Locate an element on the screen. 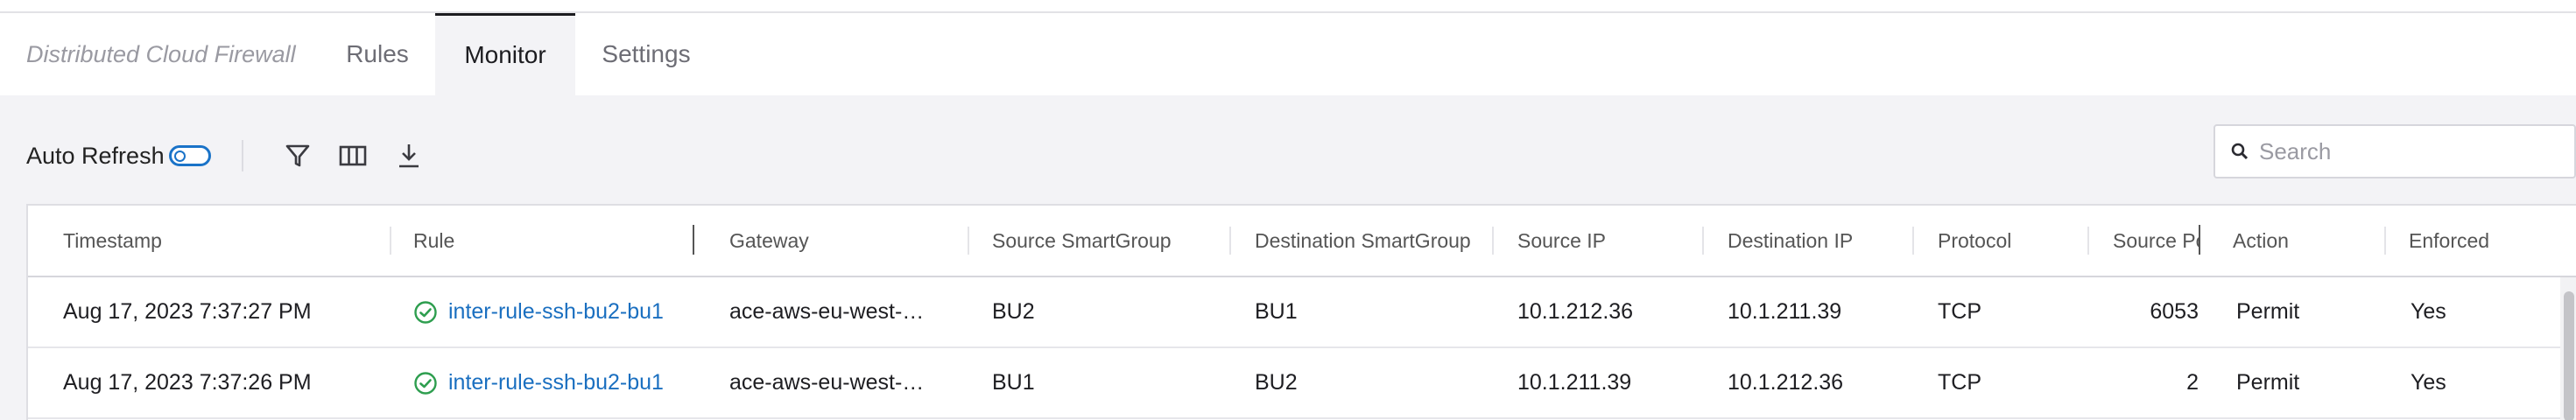 This screenshot has height=420, width=2576. col-source-ip: Source IP is located at coordinates (1605, 241).